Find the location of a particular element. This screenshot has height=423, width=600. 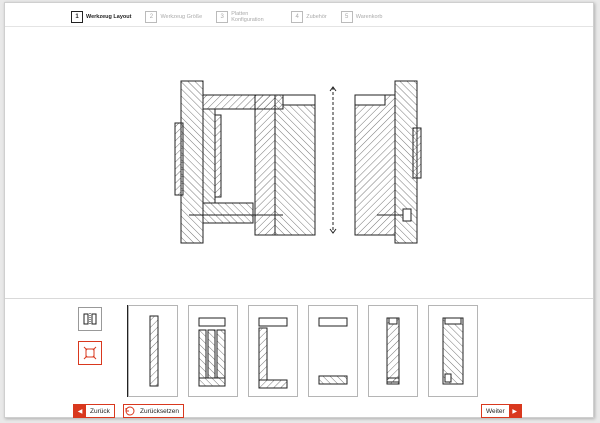

cavity-plate-icon is located at coordinates (393, 351).